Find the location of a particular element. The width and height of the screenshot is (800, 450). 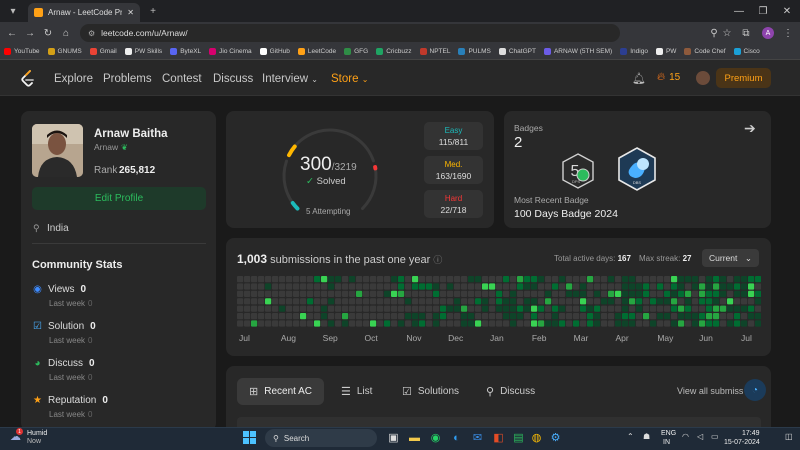

view-all-submissions-link: View all submissions is located at coordinates (710, 391).